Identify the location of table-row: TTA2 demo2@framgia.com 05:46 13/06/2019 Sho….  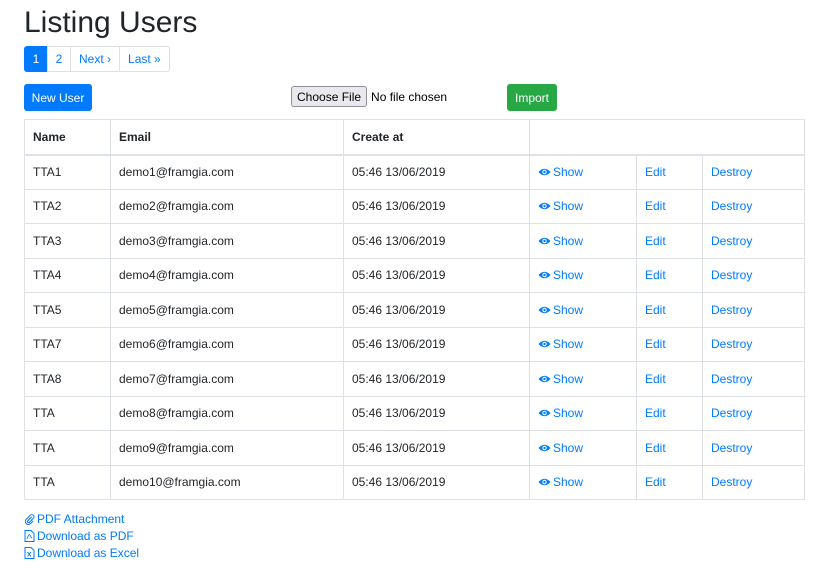
(415, 206).